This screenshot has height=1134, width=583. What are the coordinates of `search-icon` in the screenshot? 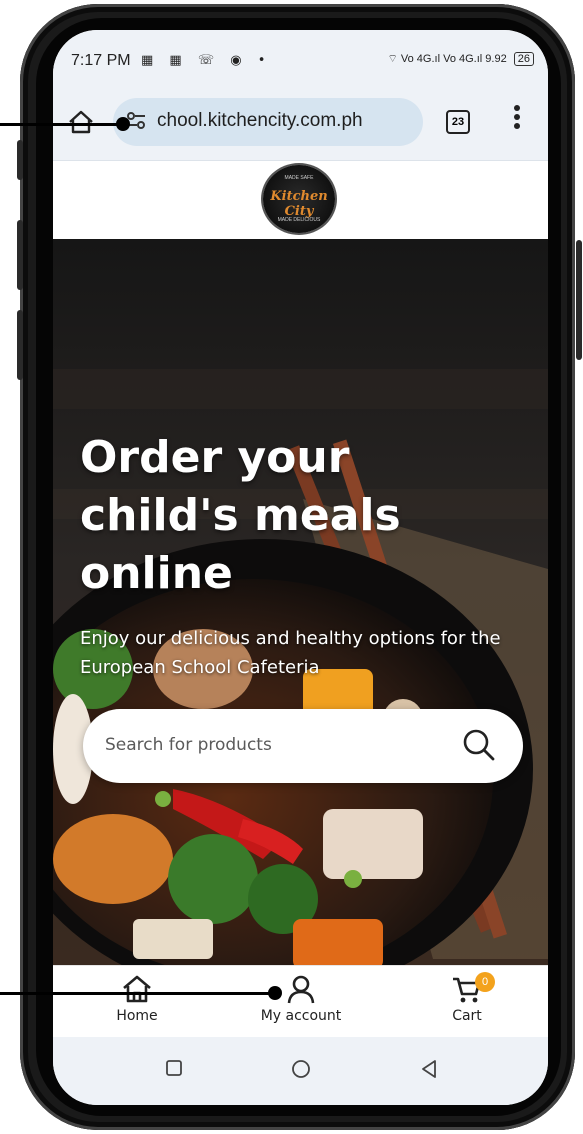 It's located at (479, 745).